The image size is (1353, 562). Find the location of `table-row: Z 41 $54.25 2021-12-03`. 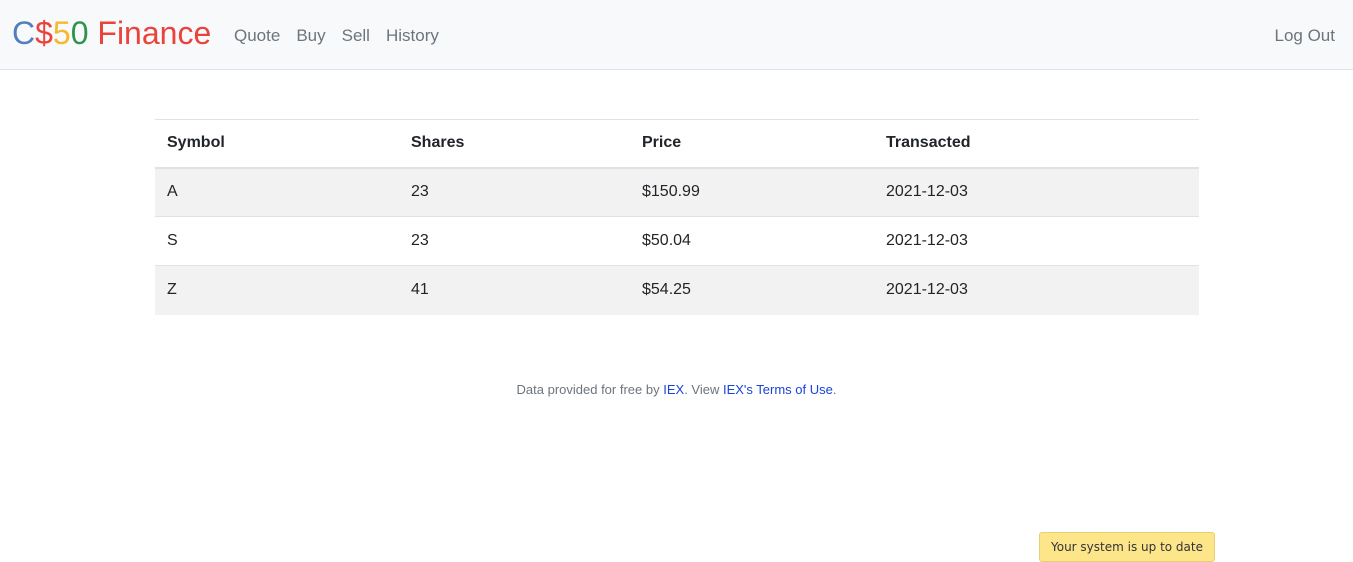

table-row: Z 41 $54.25 2021-12-03 is located at coordinates (677, 290).